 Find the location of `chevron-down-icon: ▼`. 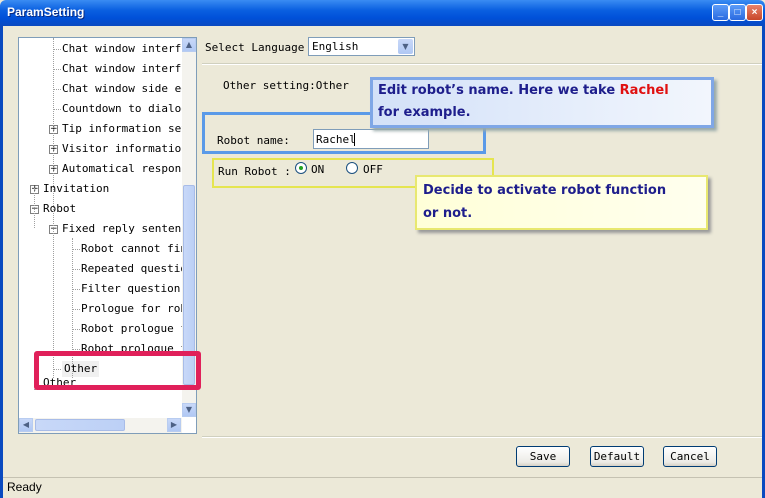

chevron-down-icon: ▼ is located at coordinates (405, 46).